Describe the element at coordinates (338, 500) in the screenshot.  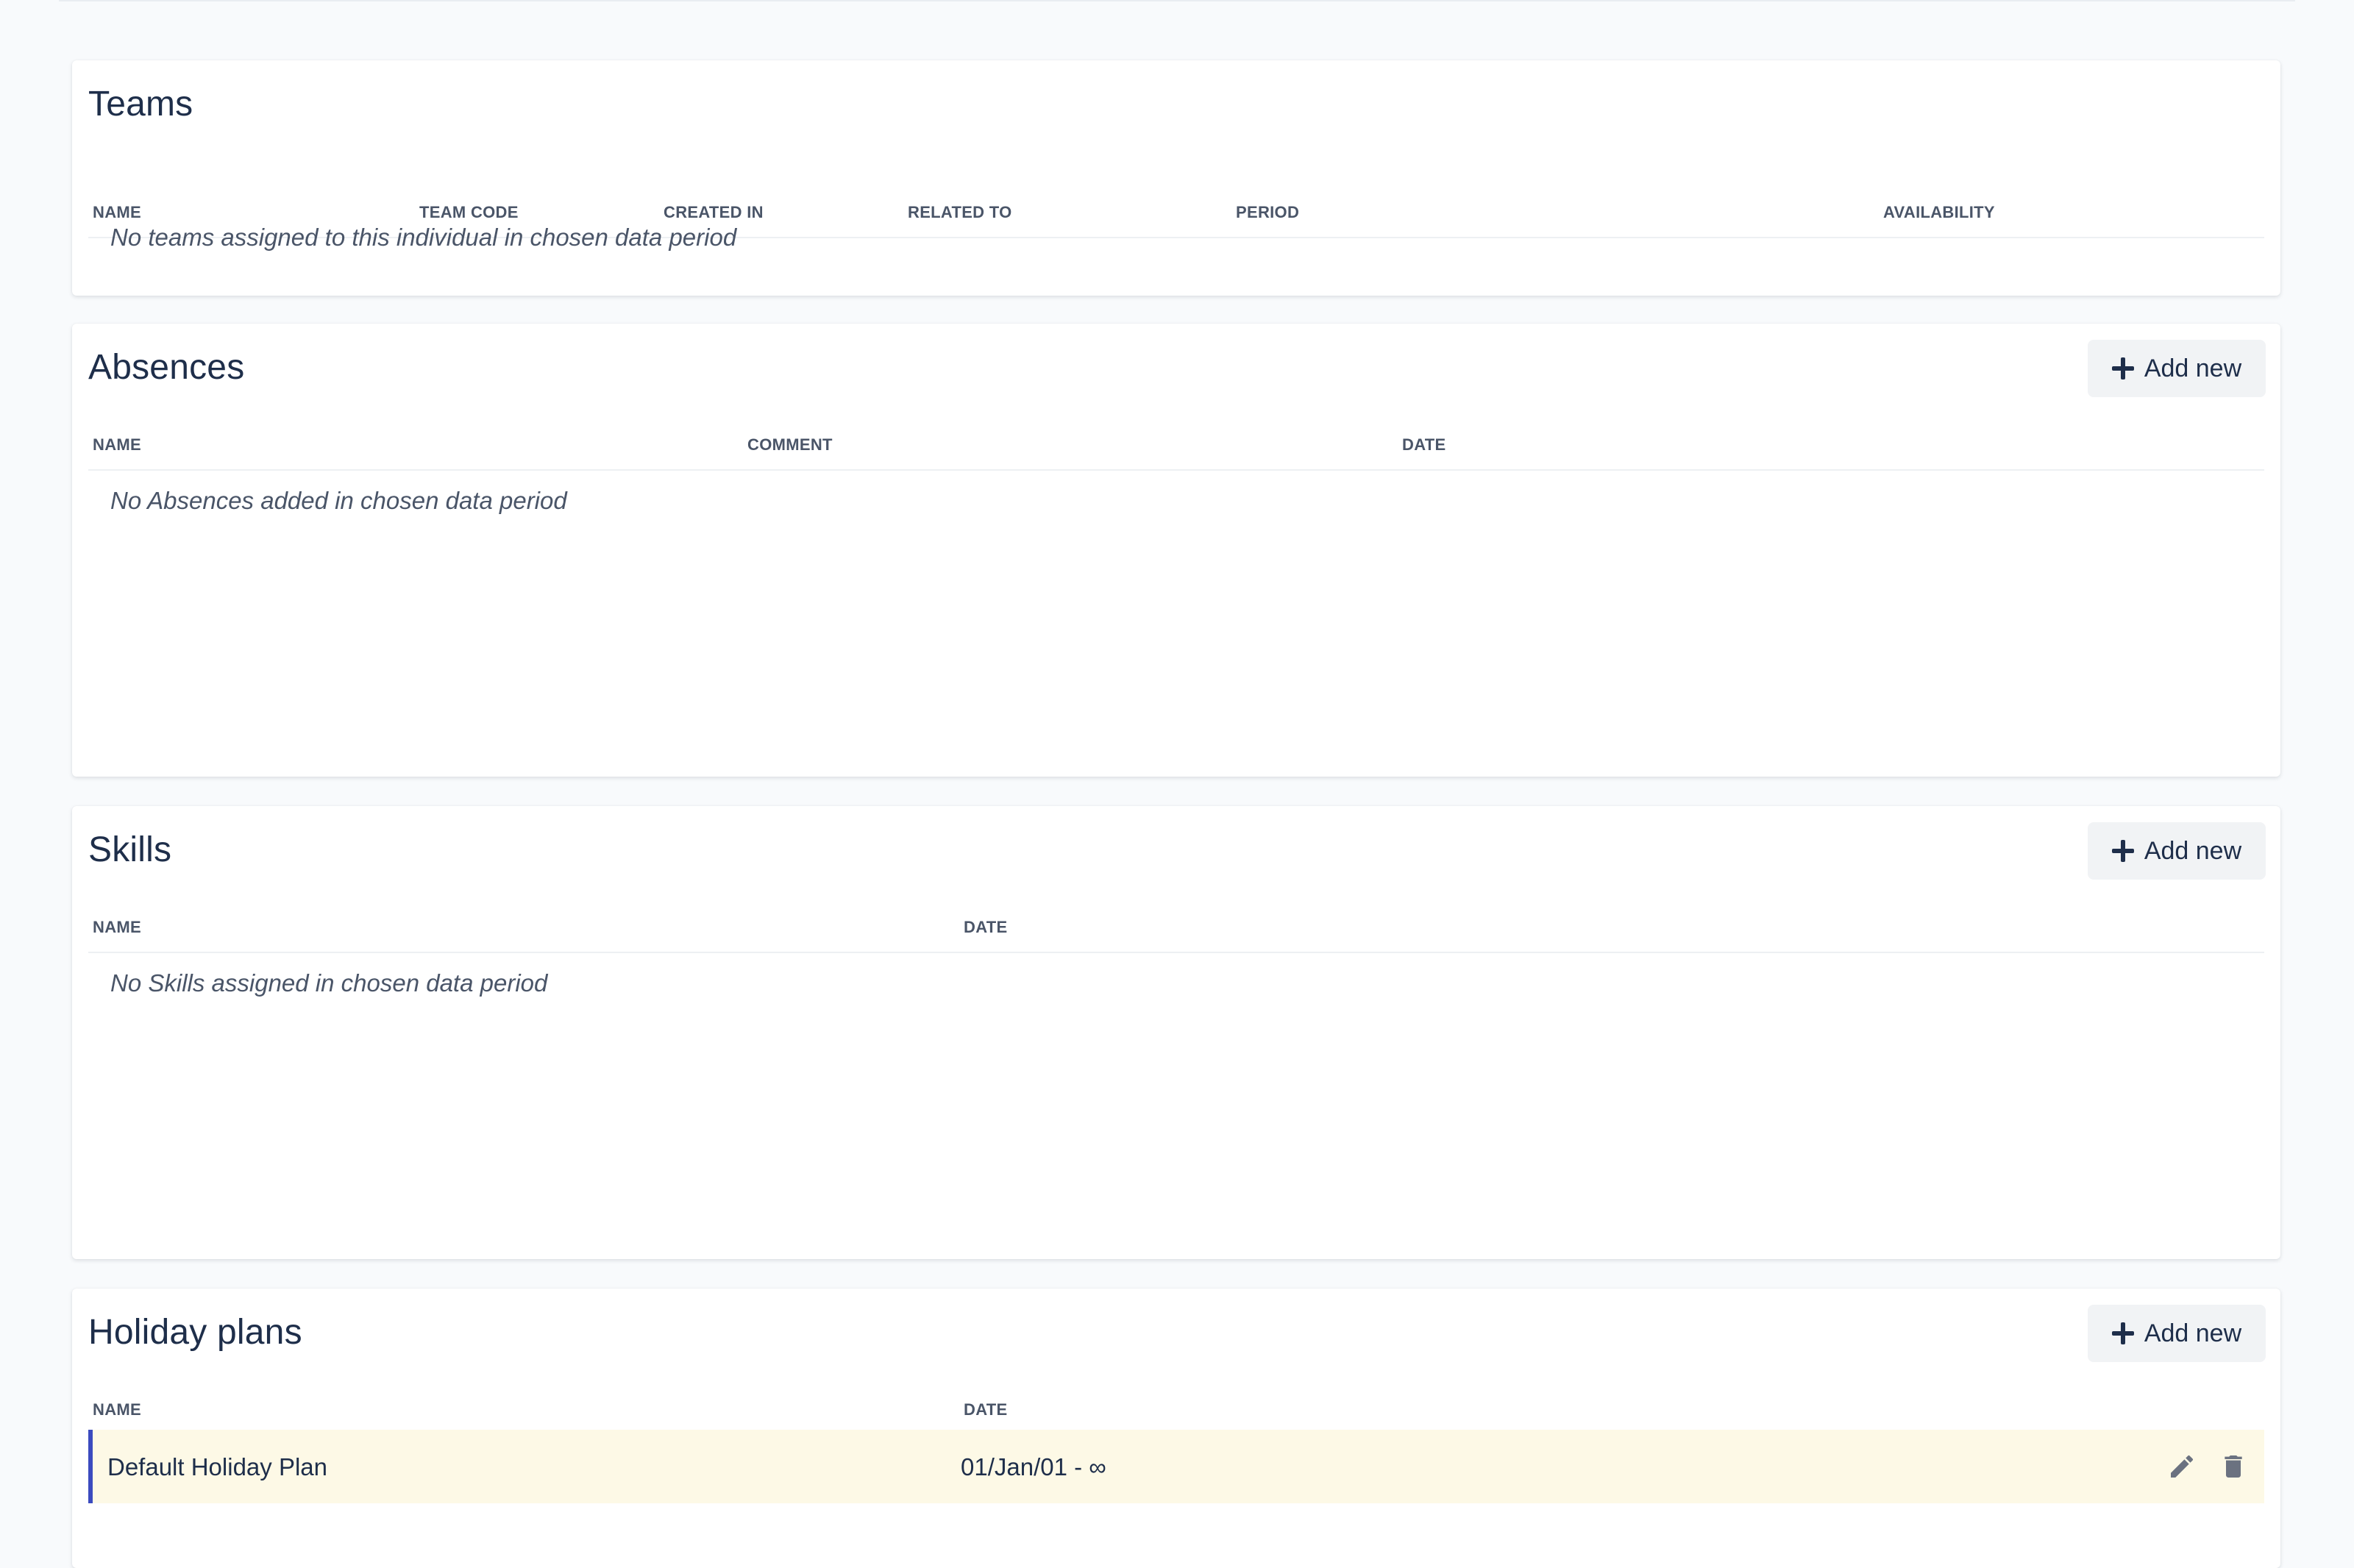
I see `absences-empty-message: No Absences added in chosen data period` at that location.